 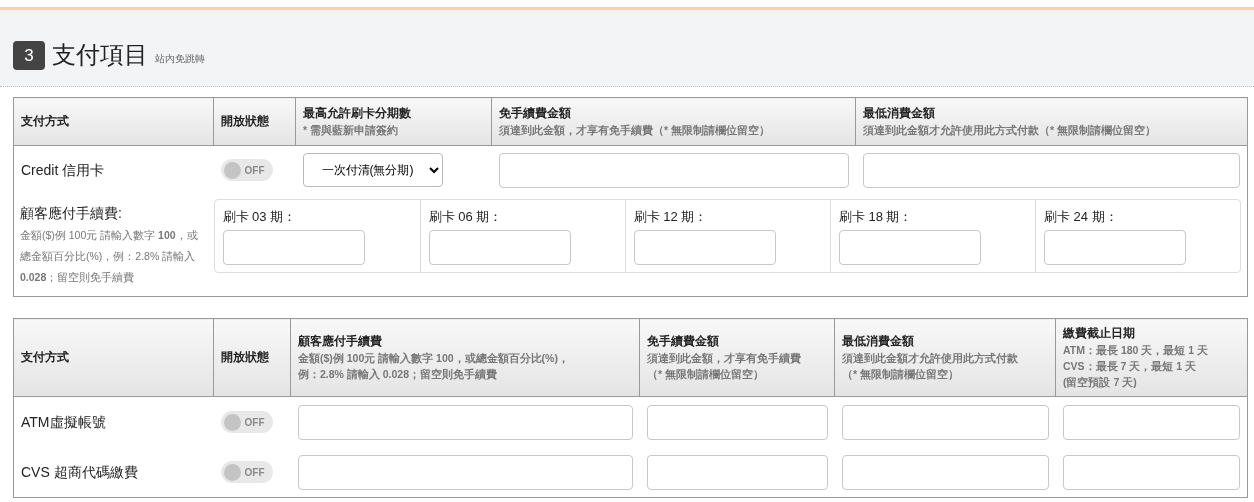 I want to click on installment-label: 刷卡 24 期：, so click(x=1081, y=217).